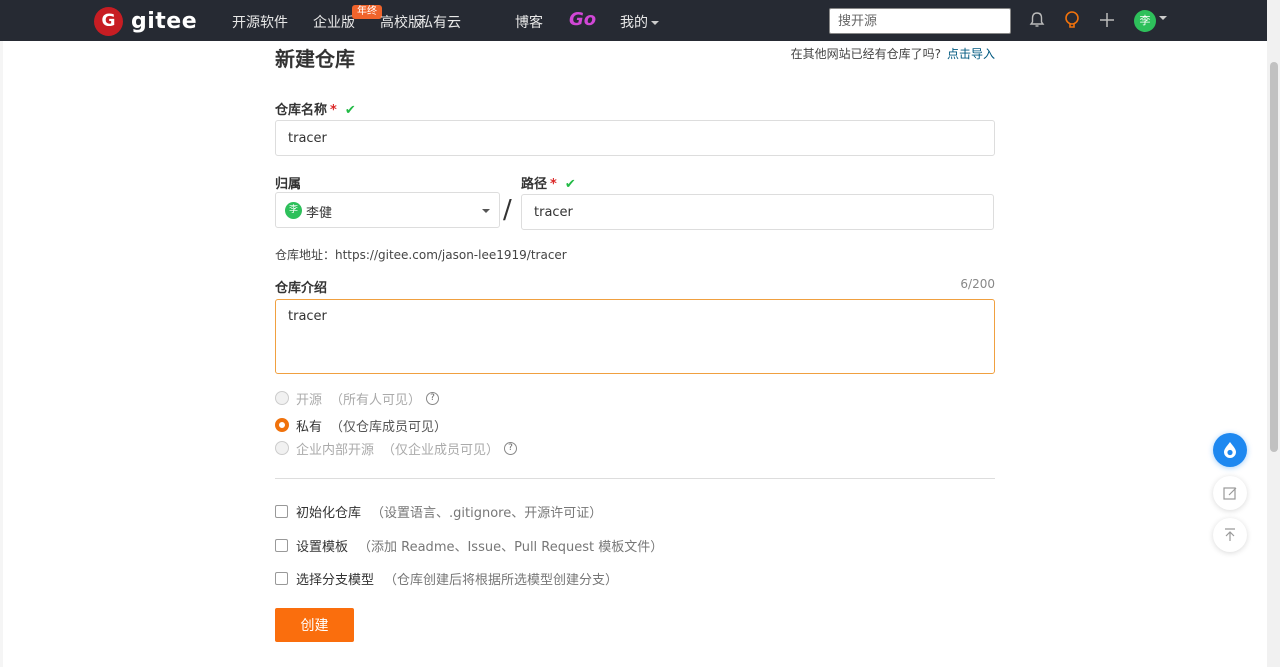 This screenshot has width=1280, height=667. I want to click on page-title: 新建仓库, so click(315, 59).